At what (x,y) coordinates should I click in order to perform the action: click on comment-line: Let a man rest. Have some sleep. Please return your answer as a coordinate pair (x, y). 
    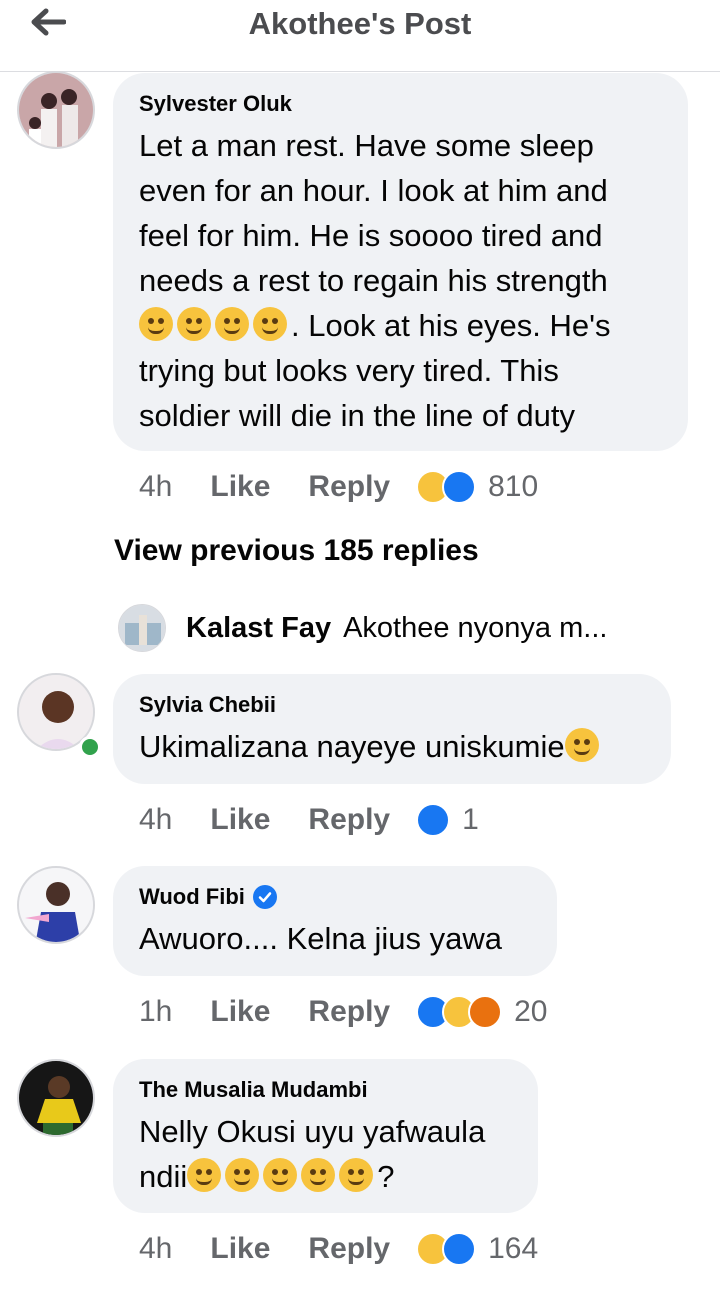
    Looking at the image, I should click on (366, 145).